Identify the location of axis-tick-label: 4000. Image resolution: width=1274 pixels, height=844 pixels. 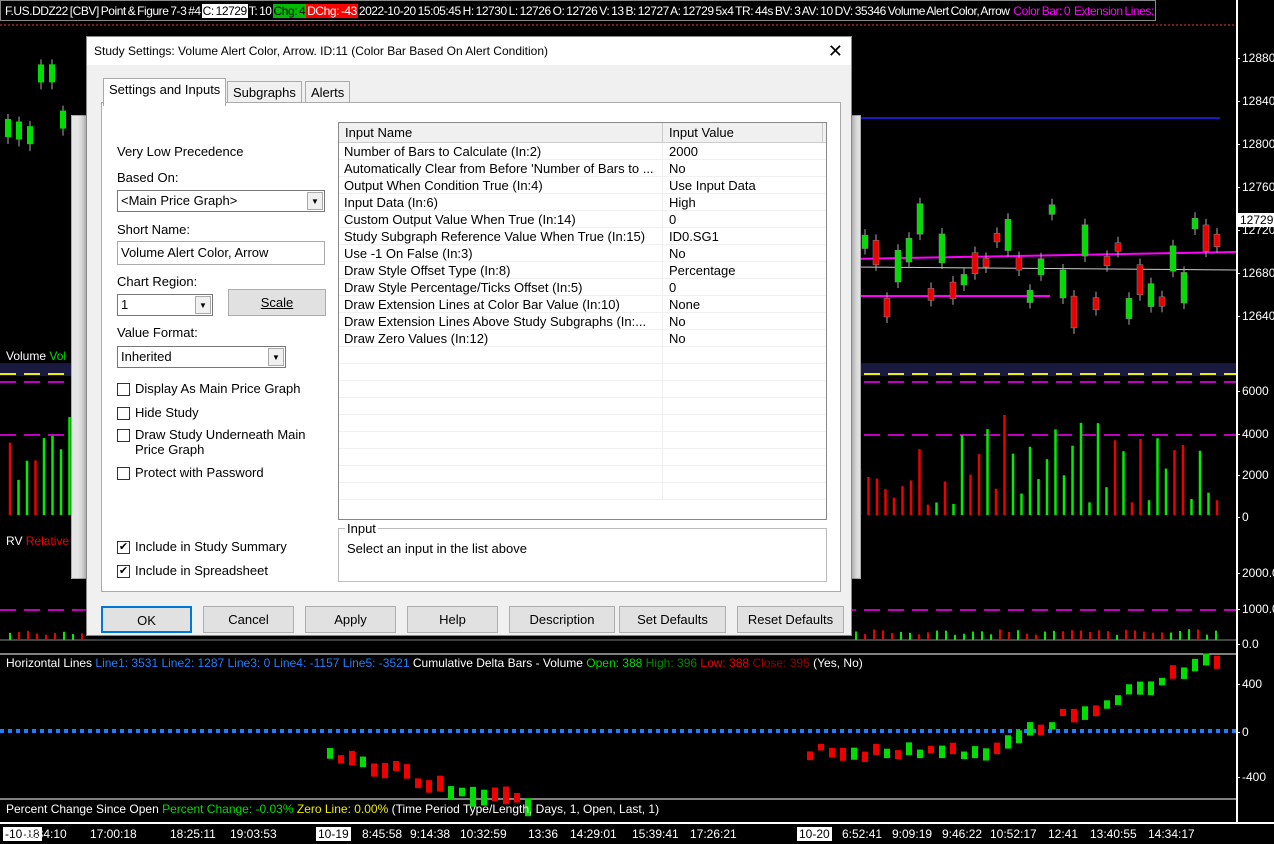
(1252, 434).